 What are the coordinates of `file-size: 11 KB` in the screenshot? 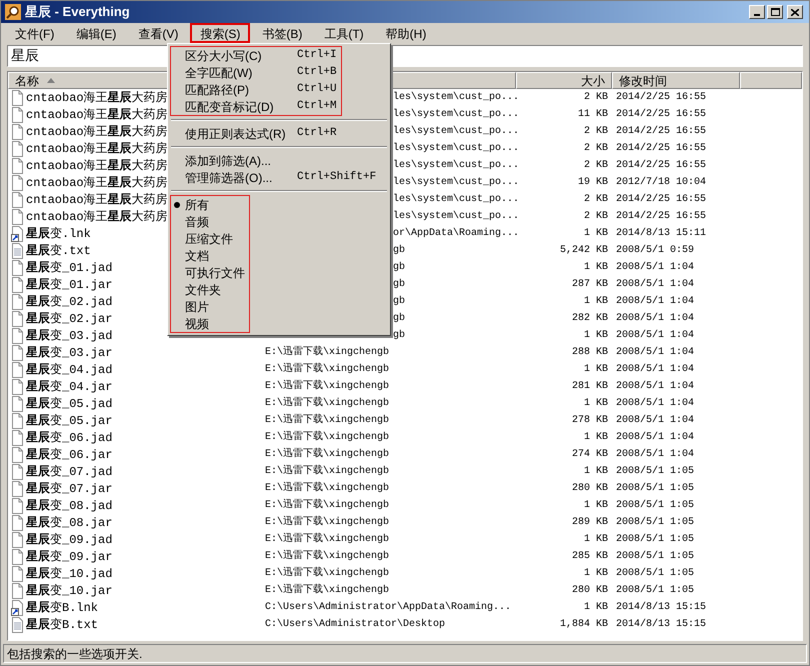 It's located at (593, 115).